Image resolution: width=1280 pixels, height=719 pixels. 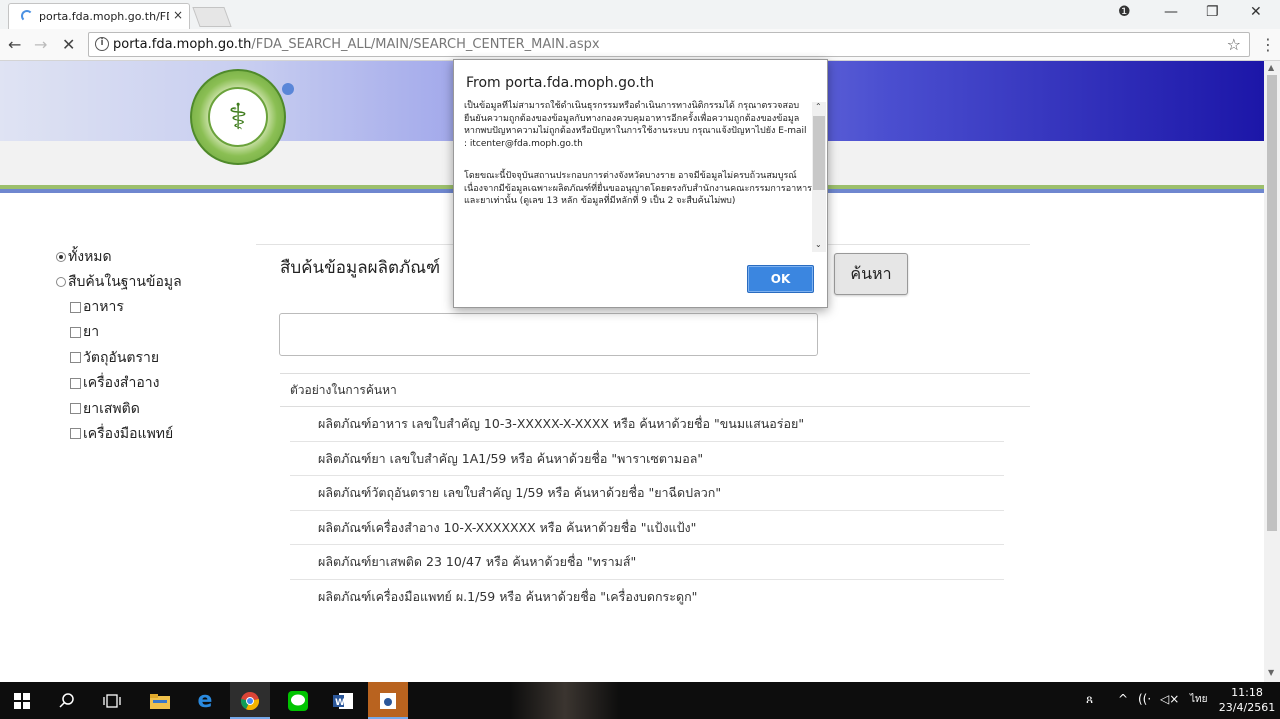 What do you see at coordinates (1247, 700) in the screenshot?
I see `taskbar-clock: 11:18 23/4/2561` at bounding box center [1247, 700].